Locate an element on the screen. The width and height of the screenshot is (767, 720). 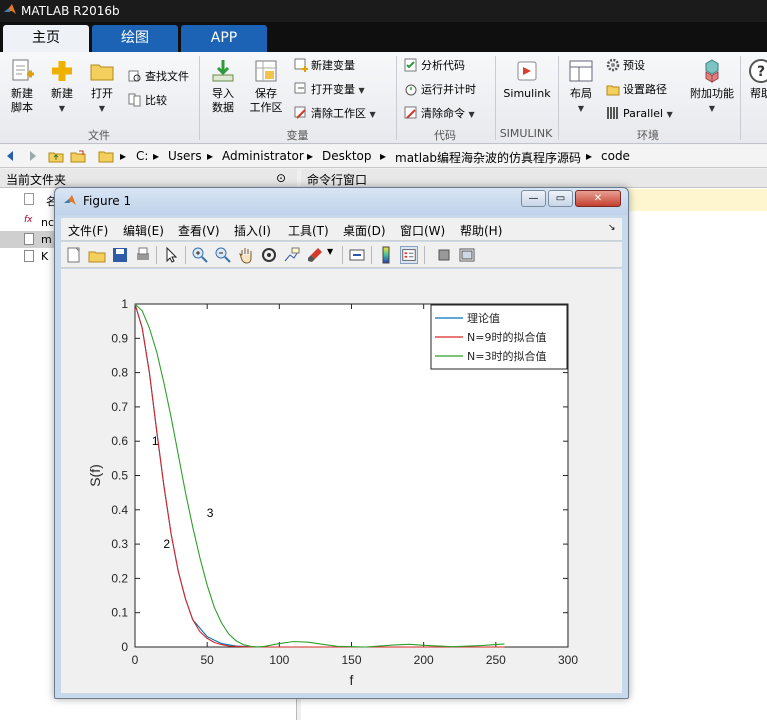
compare-button: 比较 is located at coordinates (147, 101).